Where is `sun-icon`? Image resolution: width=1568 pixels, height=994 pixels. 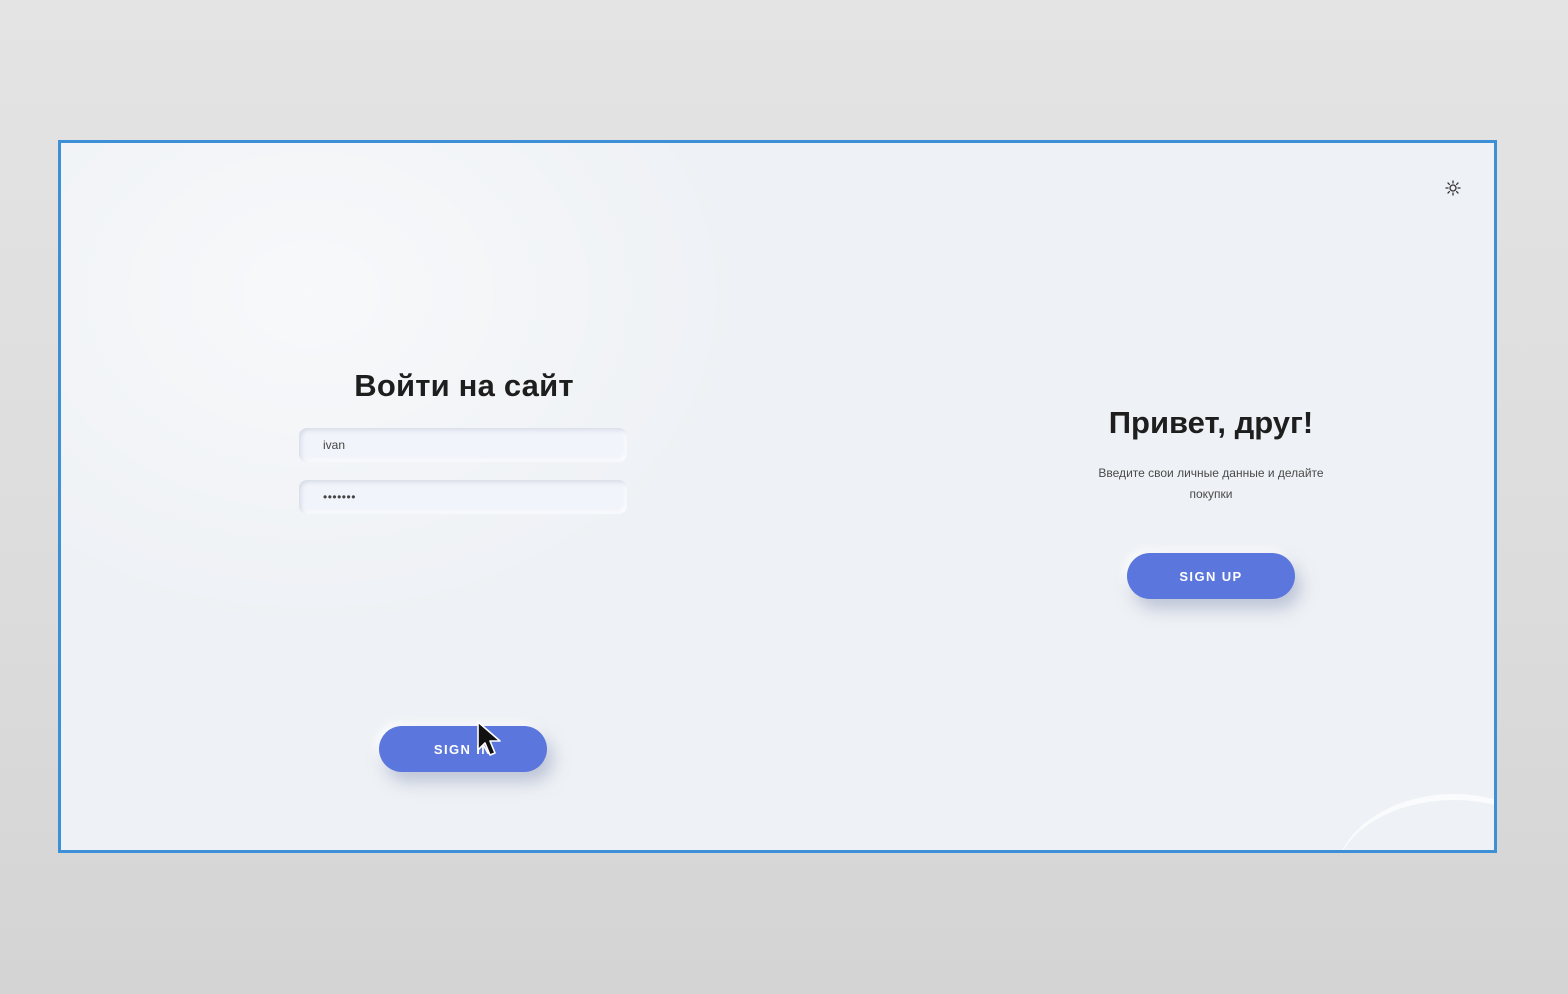
sun-icon is located at coordinates (1453, 188).